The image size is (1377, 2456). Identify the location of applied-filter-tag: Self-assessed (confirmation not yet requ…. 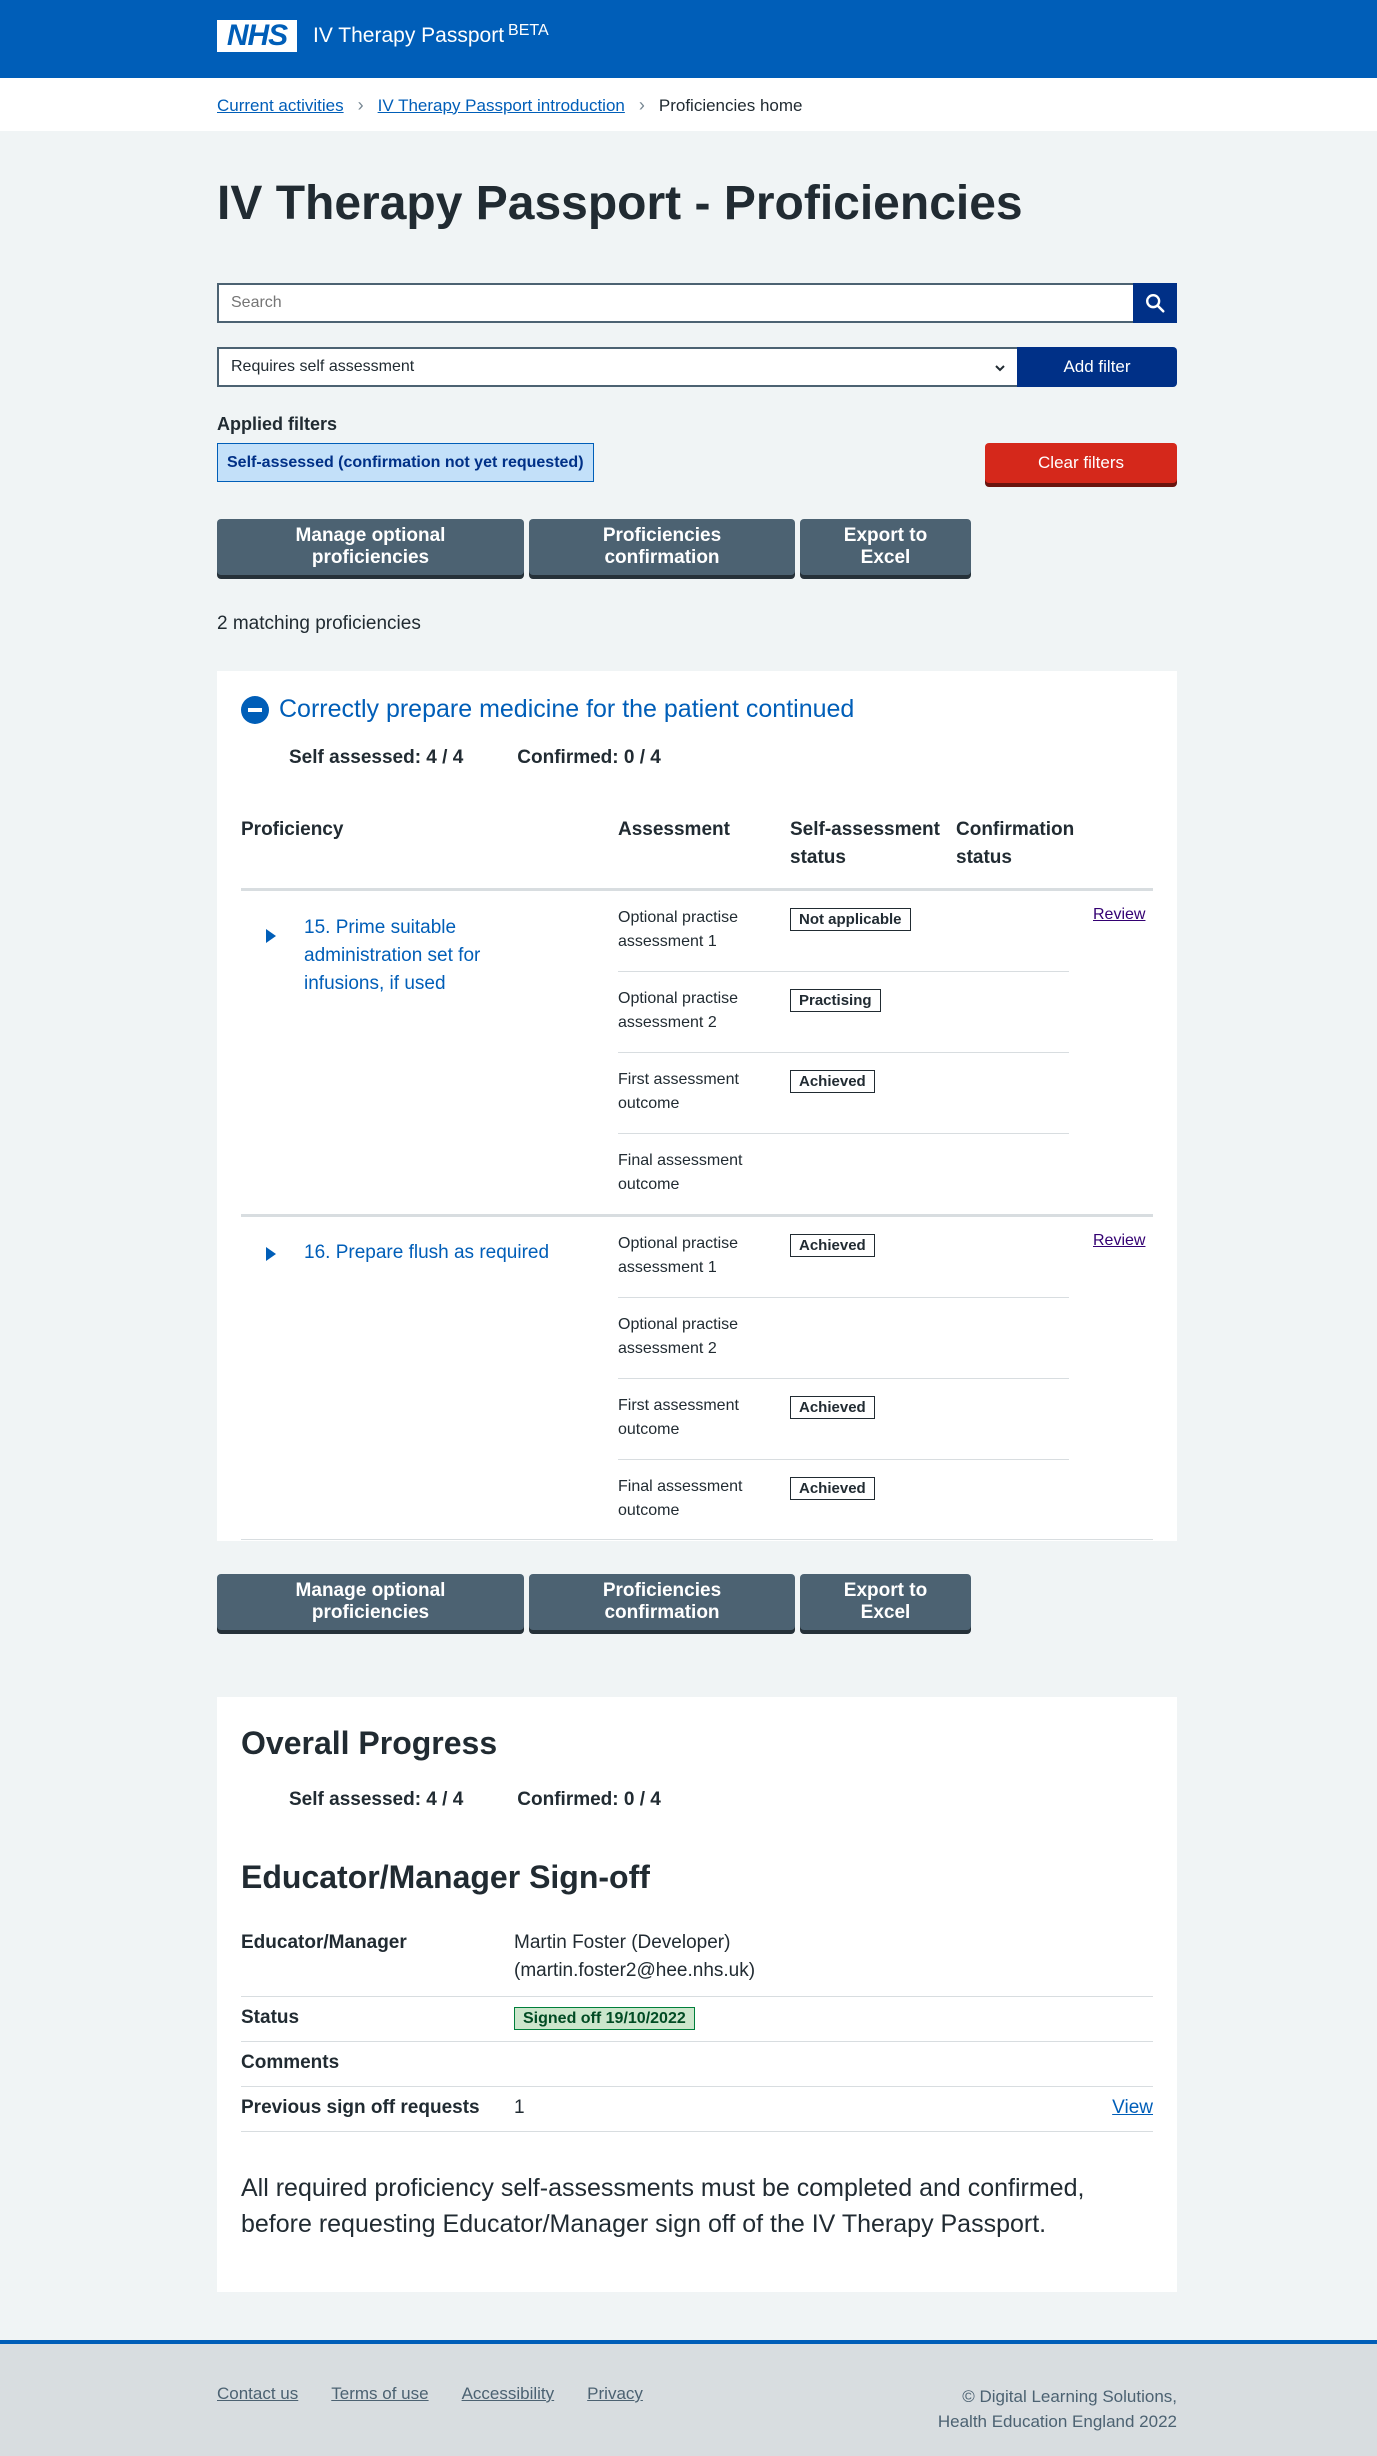
(405, 462).